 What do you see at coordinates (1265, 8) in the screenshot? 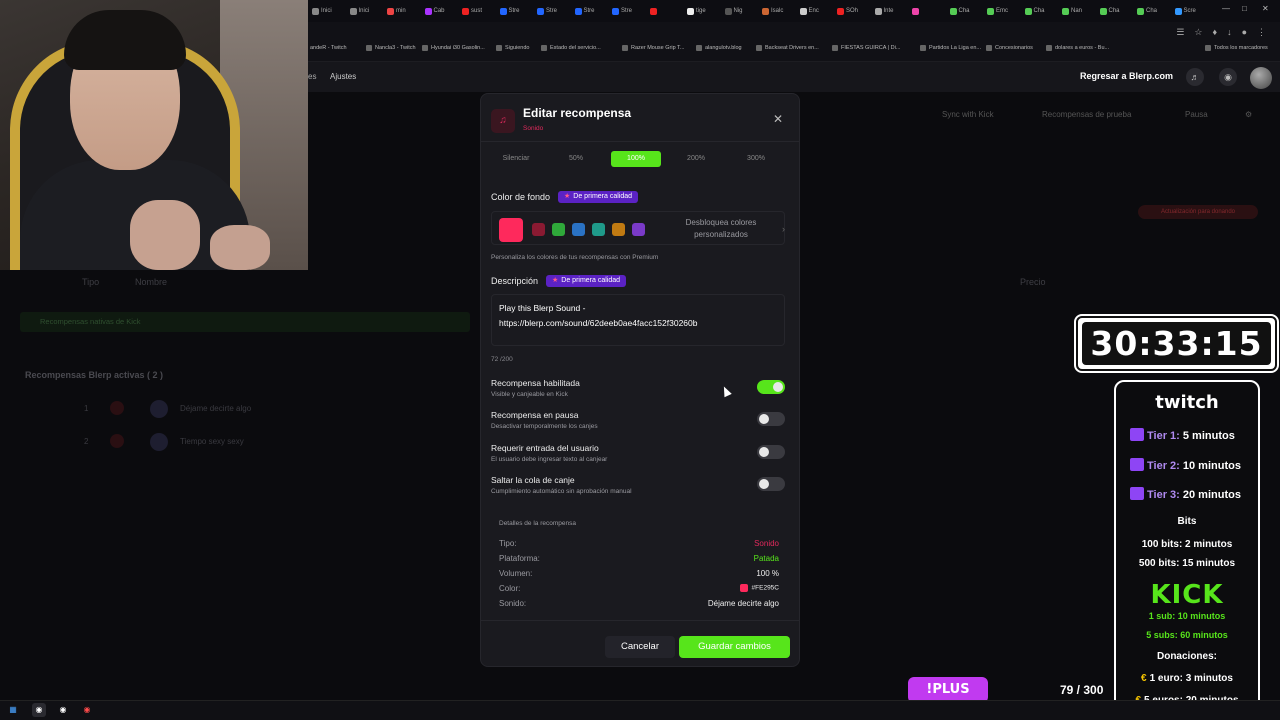
I see `close-window-icon: ✕` at bounding box center [1265, 8].